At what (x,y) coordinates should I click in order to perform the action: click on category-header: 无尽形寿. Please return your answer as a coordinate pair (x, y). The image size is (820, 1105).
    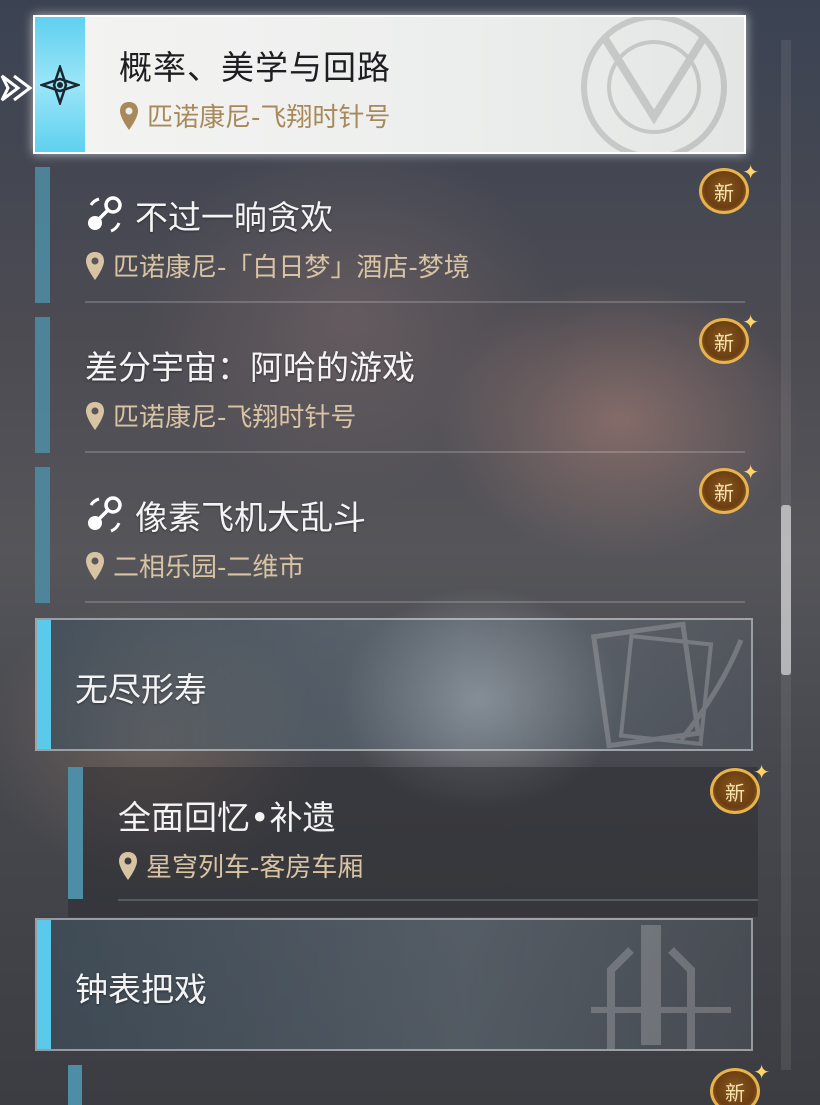
    Looking at the image, I should click on (394, 684).